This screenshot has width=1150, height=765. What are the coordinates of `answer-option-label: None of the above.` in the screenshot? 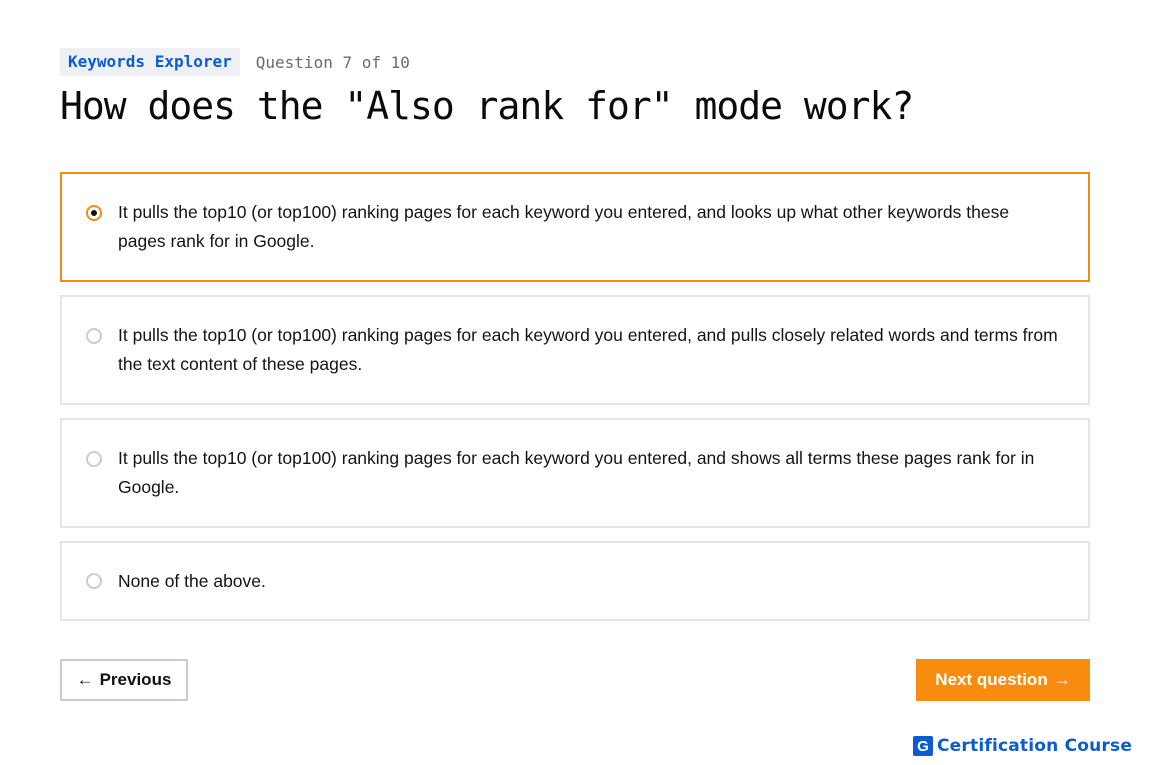 It's located at (192, 580).